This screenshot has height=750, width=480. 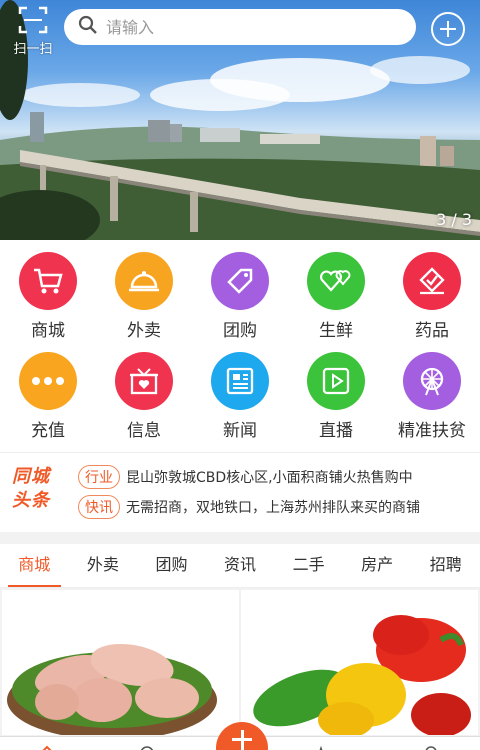 What do you see at coordinates (377, 565) in the screenshot?
I see `tab-realestate: 房产` at bounding box center [377, 565].